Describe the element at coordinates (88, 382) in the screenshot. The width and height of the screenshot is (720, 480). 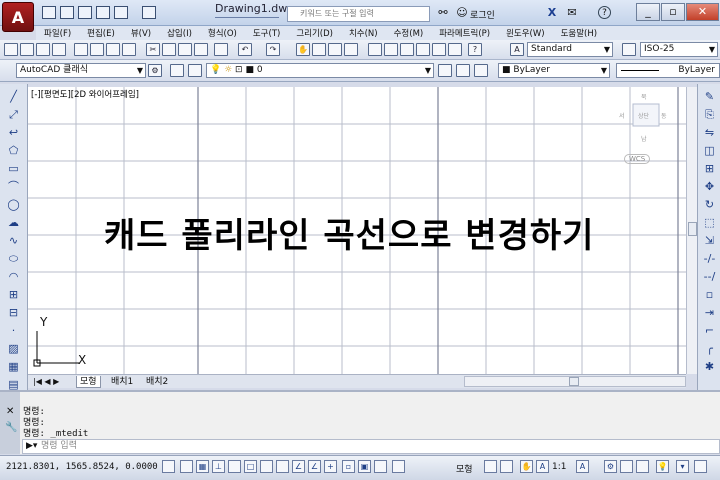
I see `tab-model: 모형` at that location.